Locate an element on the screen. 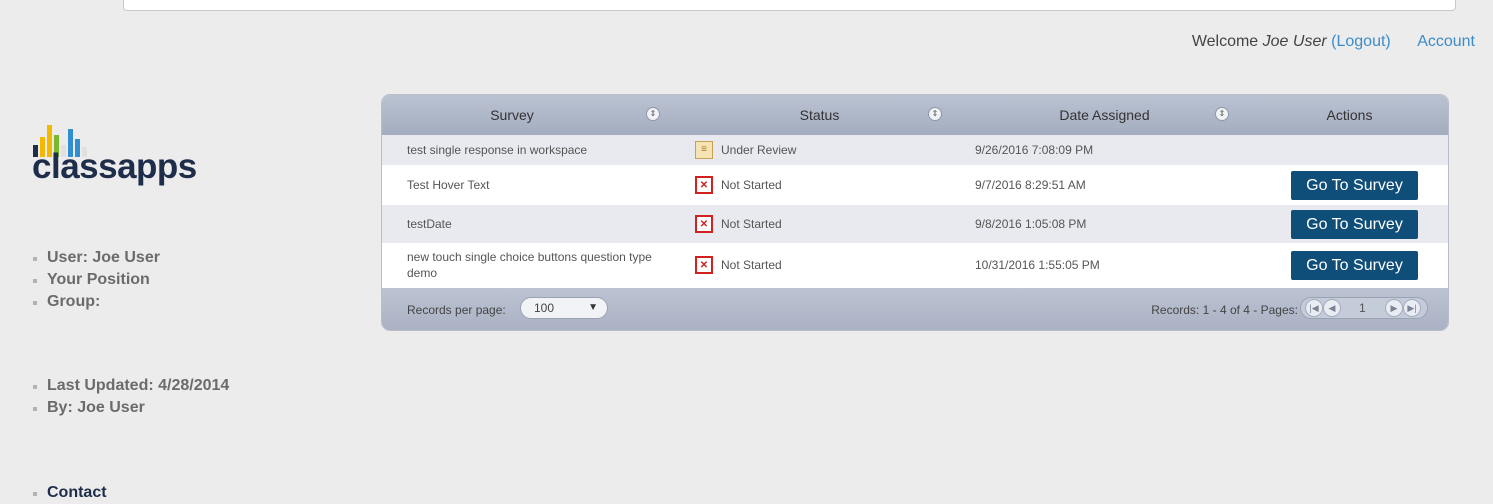 The width and height of the screenshot is (1493, 504). column-header-status: Status is located at coordinates (819, 115).